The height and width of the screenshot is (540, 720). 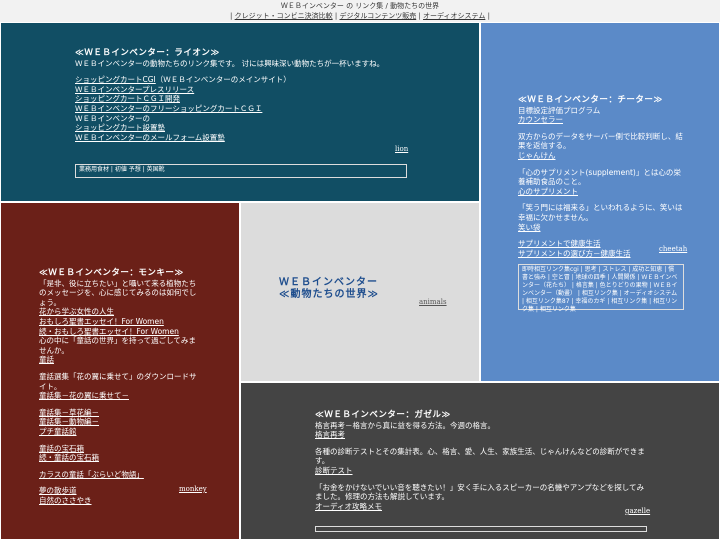 What do you see at coordinates (329, 294) in the screenshot?
I see `center-title-line-2: ≪動物たちの世界≫` at bounding box center [329, 294].